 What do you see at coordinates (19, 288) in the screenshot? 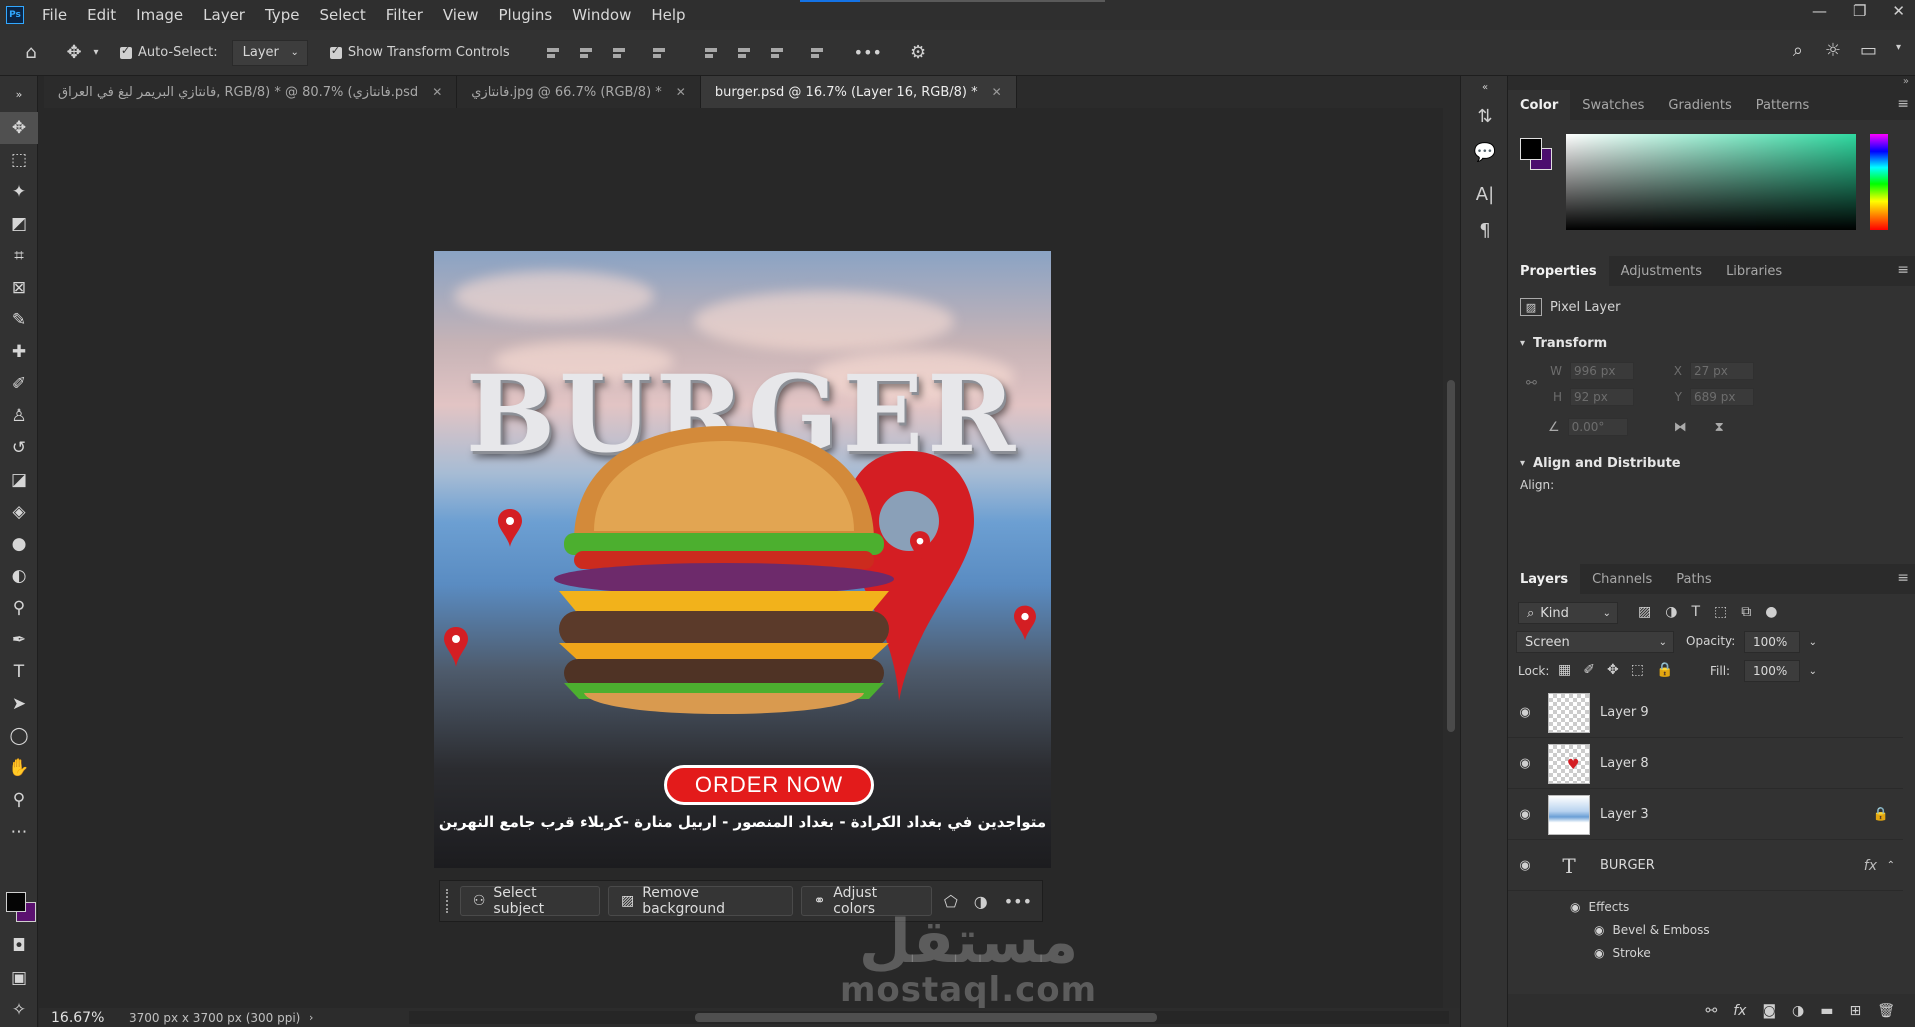
I see `frame-tool-icon: ⊠` at bounding box center [19, 288].